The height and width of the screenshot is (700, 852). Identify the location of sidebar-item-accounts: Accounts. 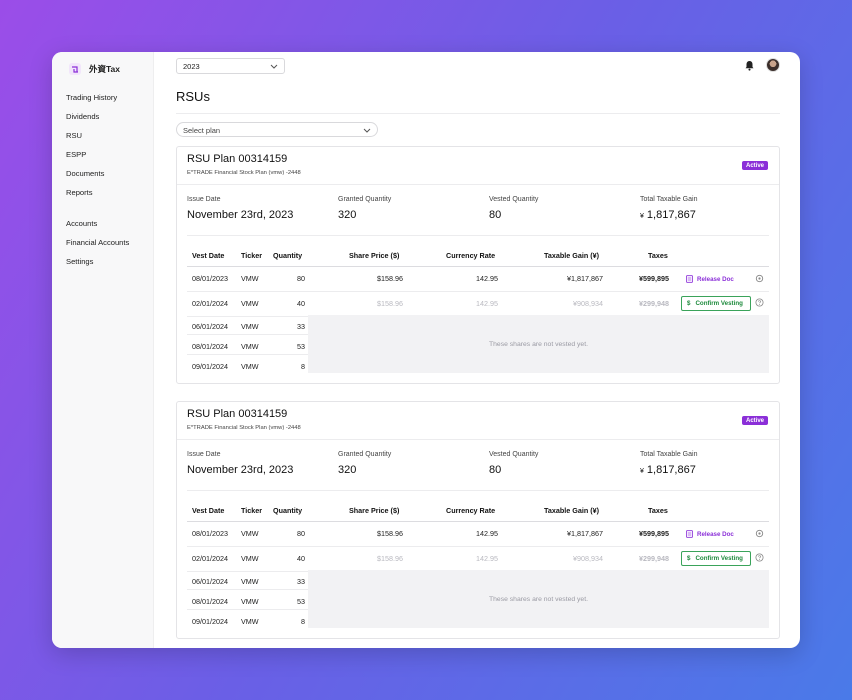
(81, 223).